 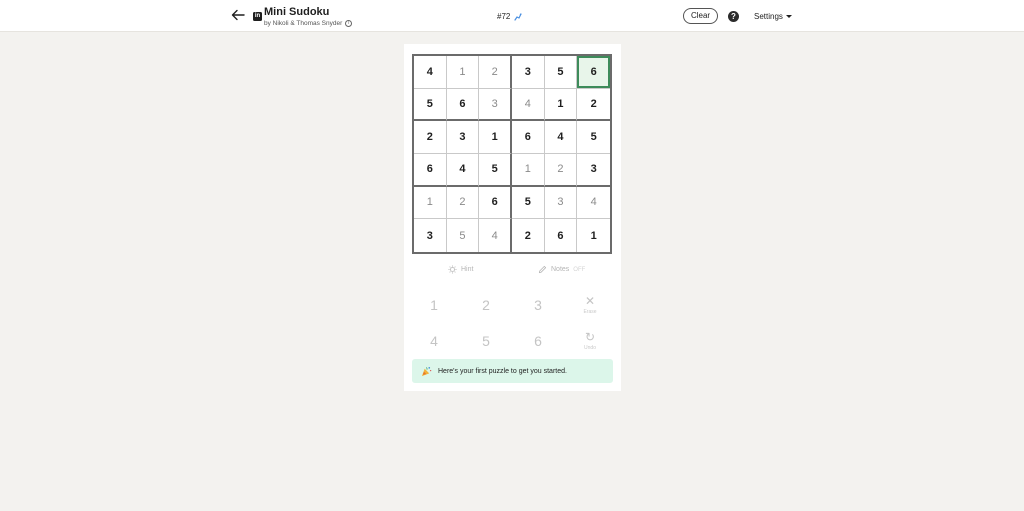 I want to click on erase-button: ✕ Erase, so click(x=590, y=305).